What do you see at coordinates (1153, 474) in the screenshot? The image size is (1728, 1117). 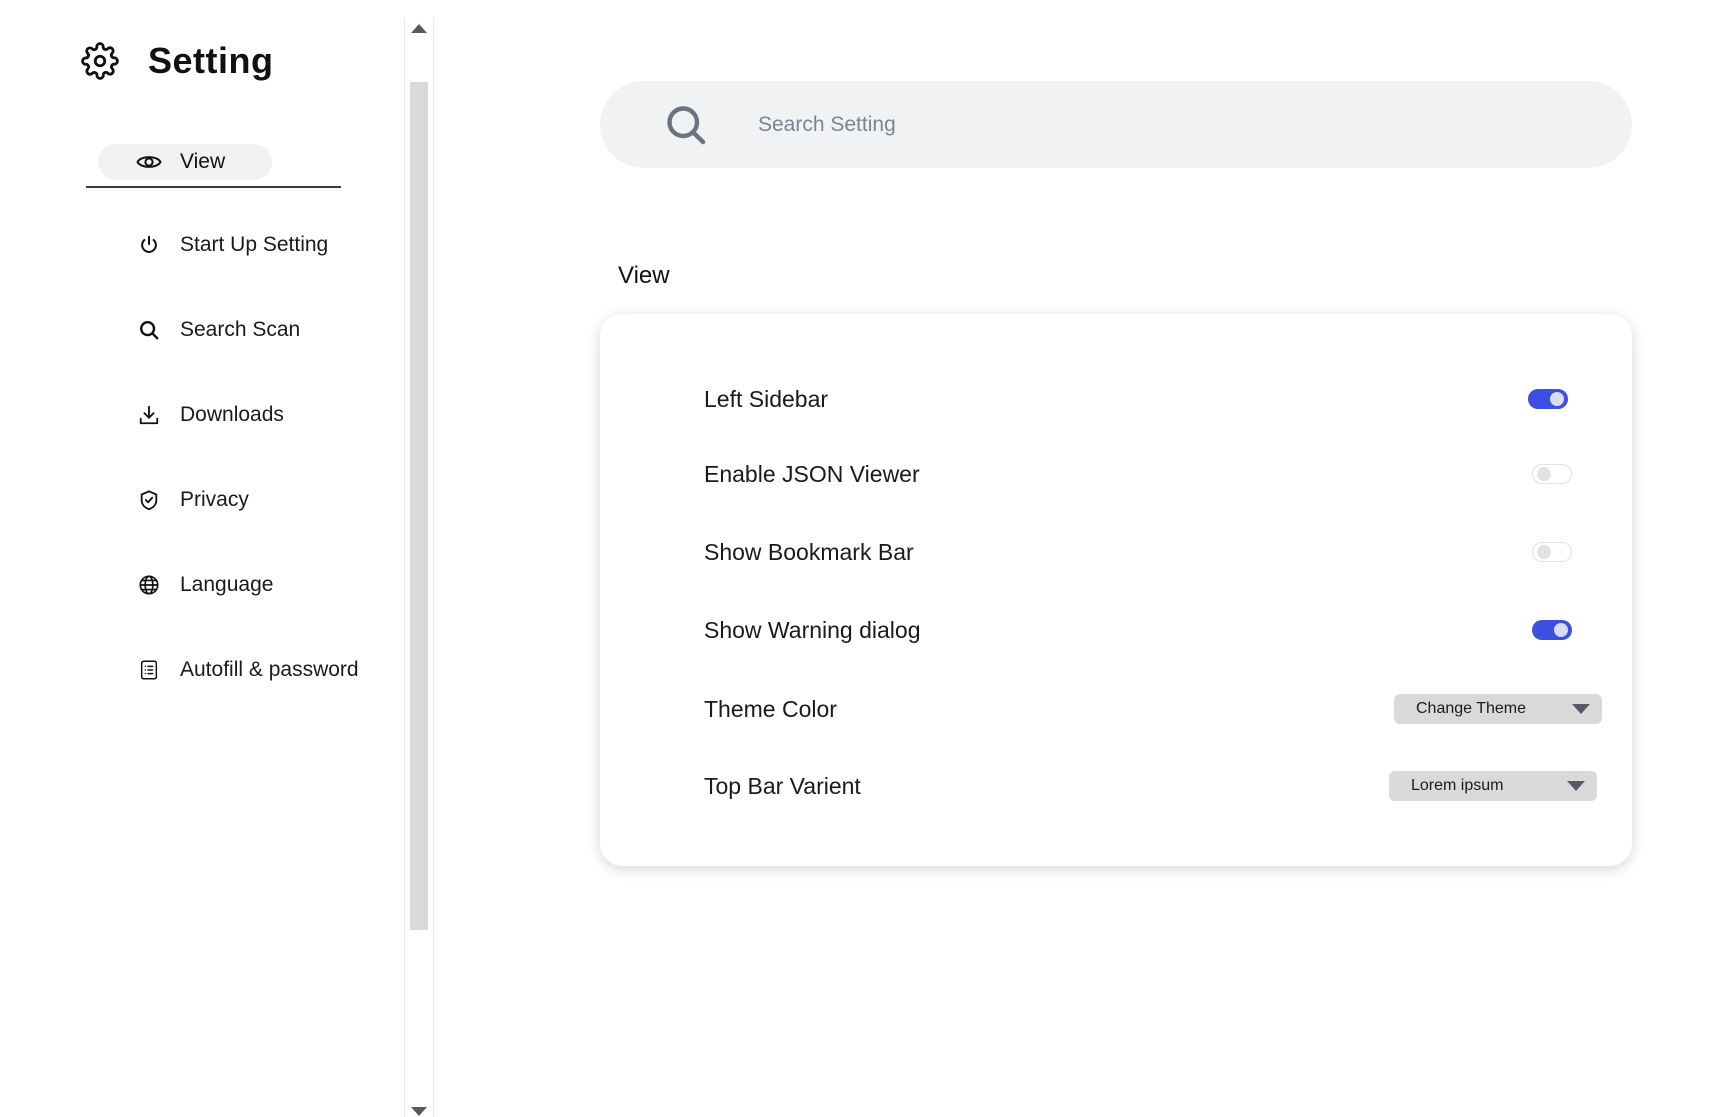 I see `setting-row-enable-json-viewer: Enable JSON Viewer` at bounding box center [1153, 474].